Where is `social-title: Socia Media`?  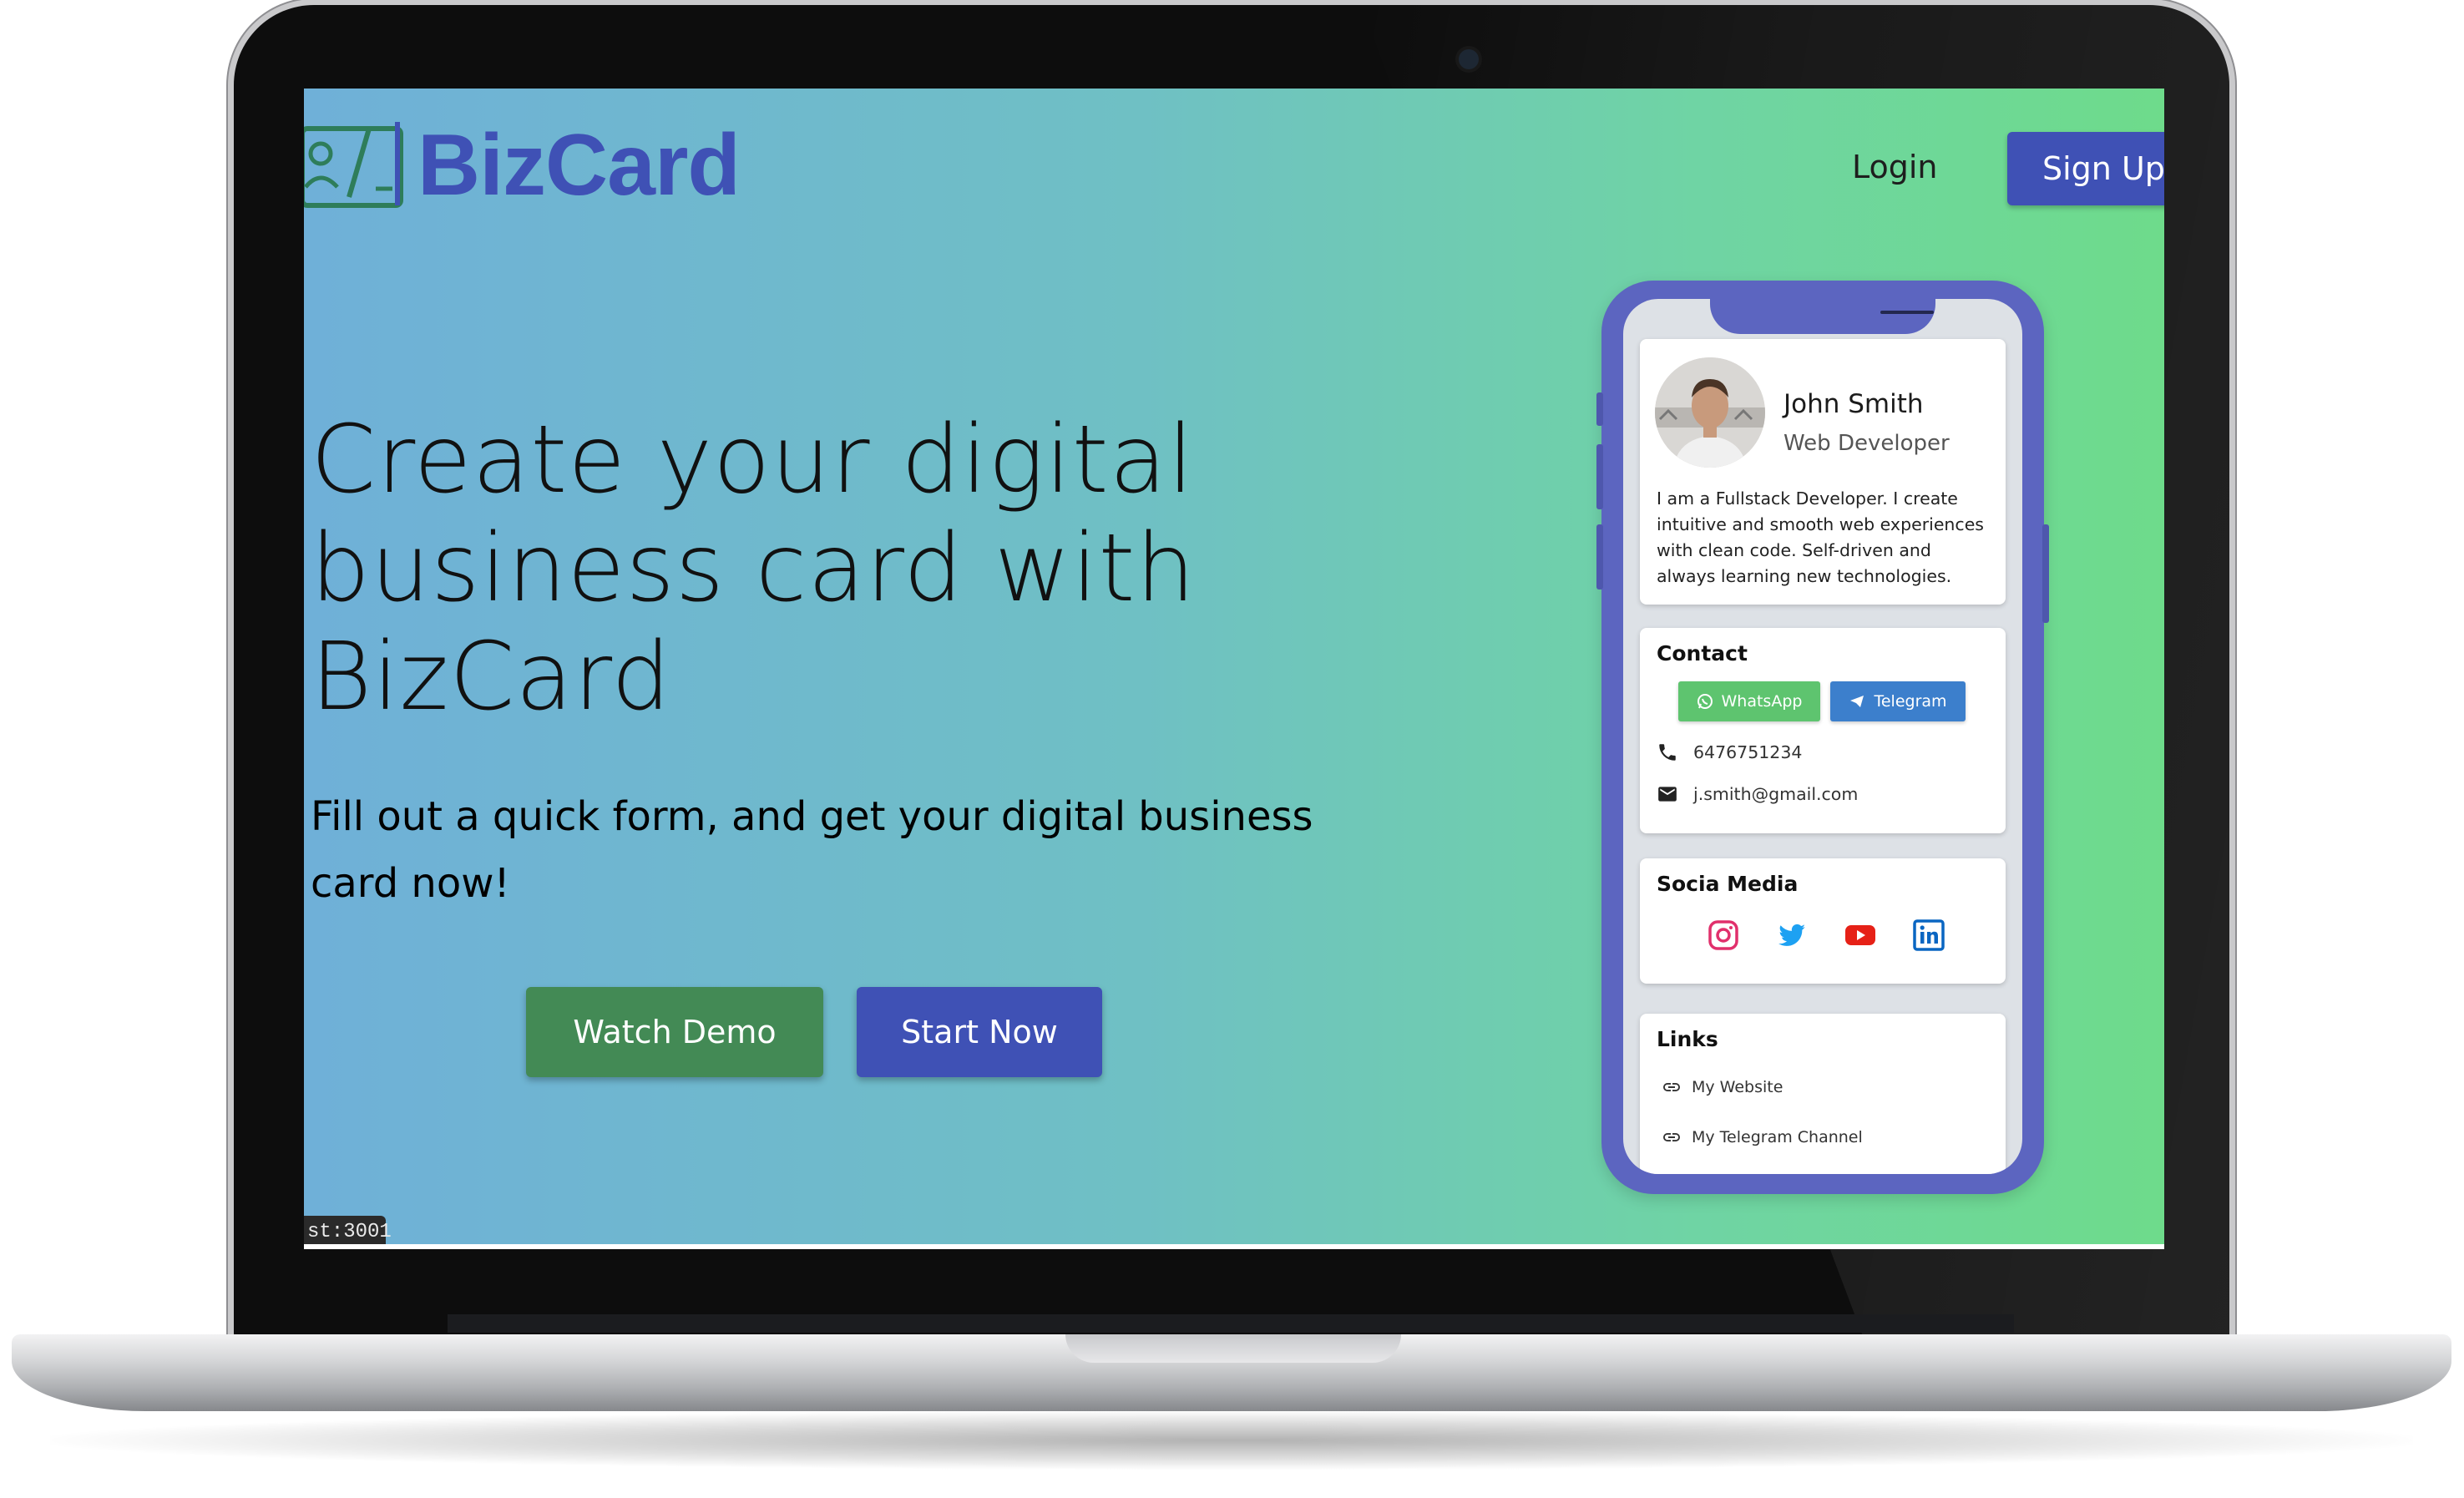 social-title: Socia Media is located at coordinates (1728, 884).